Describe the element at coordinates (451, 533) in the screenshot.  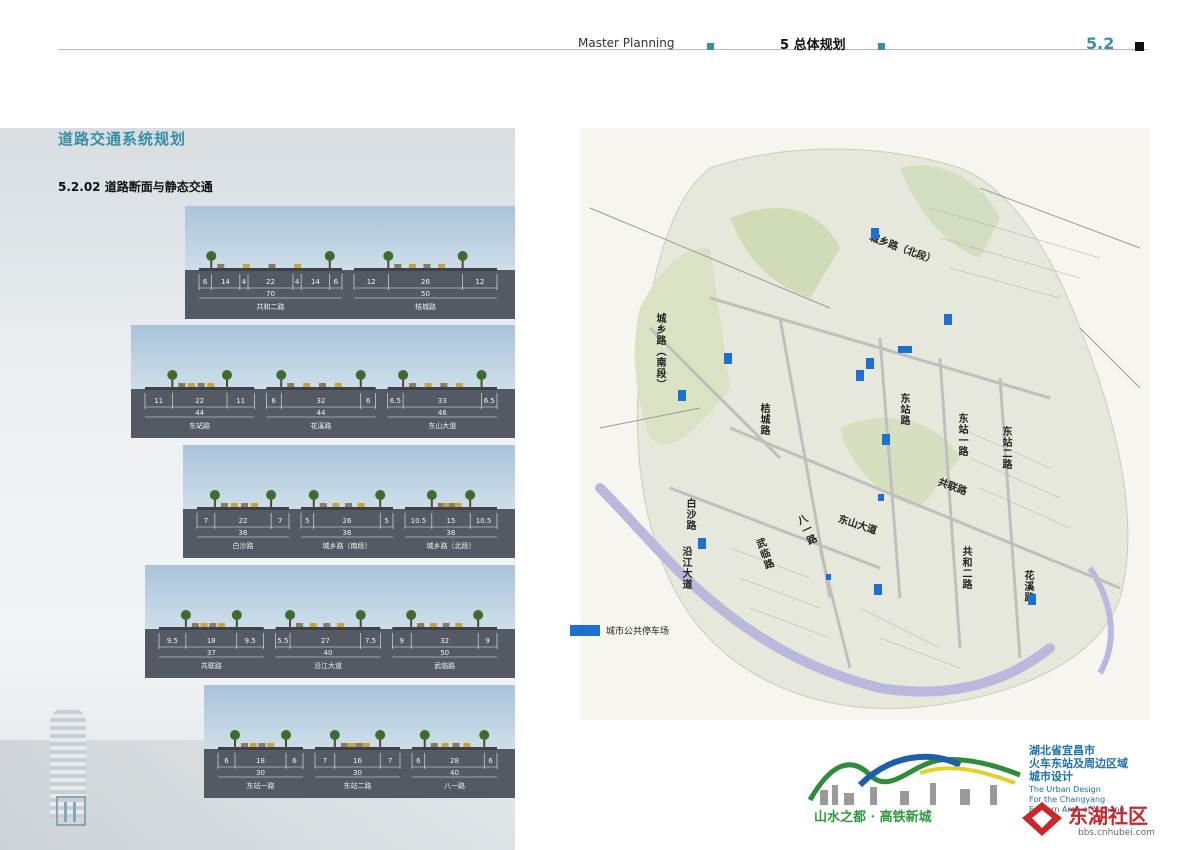
I see `total-width-label: 36` at that location.